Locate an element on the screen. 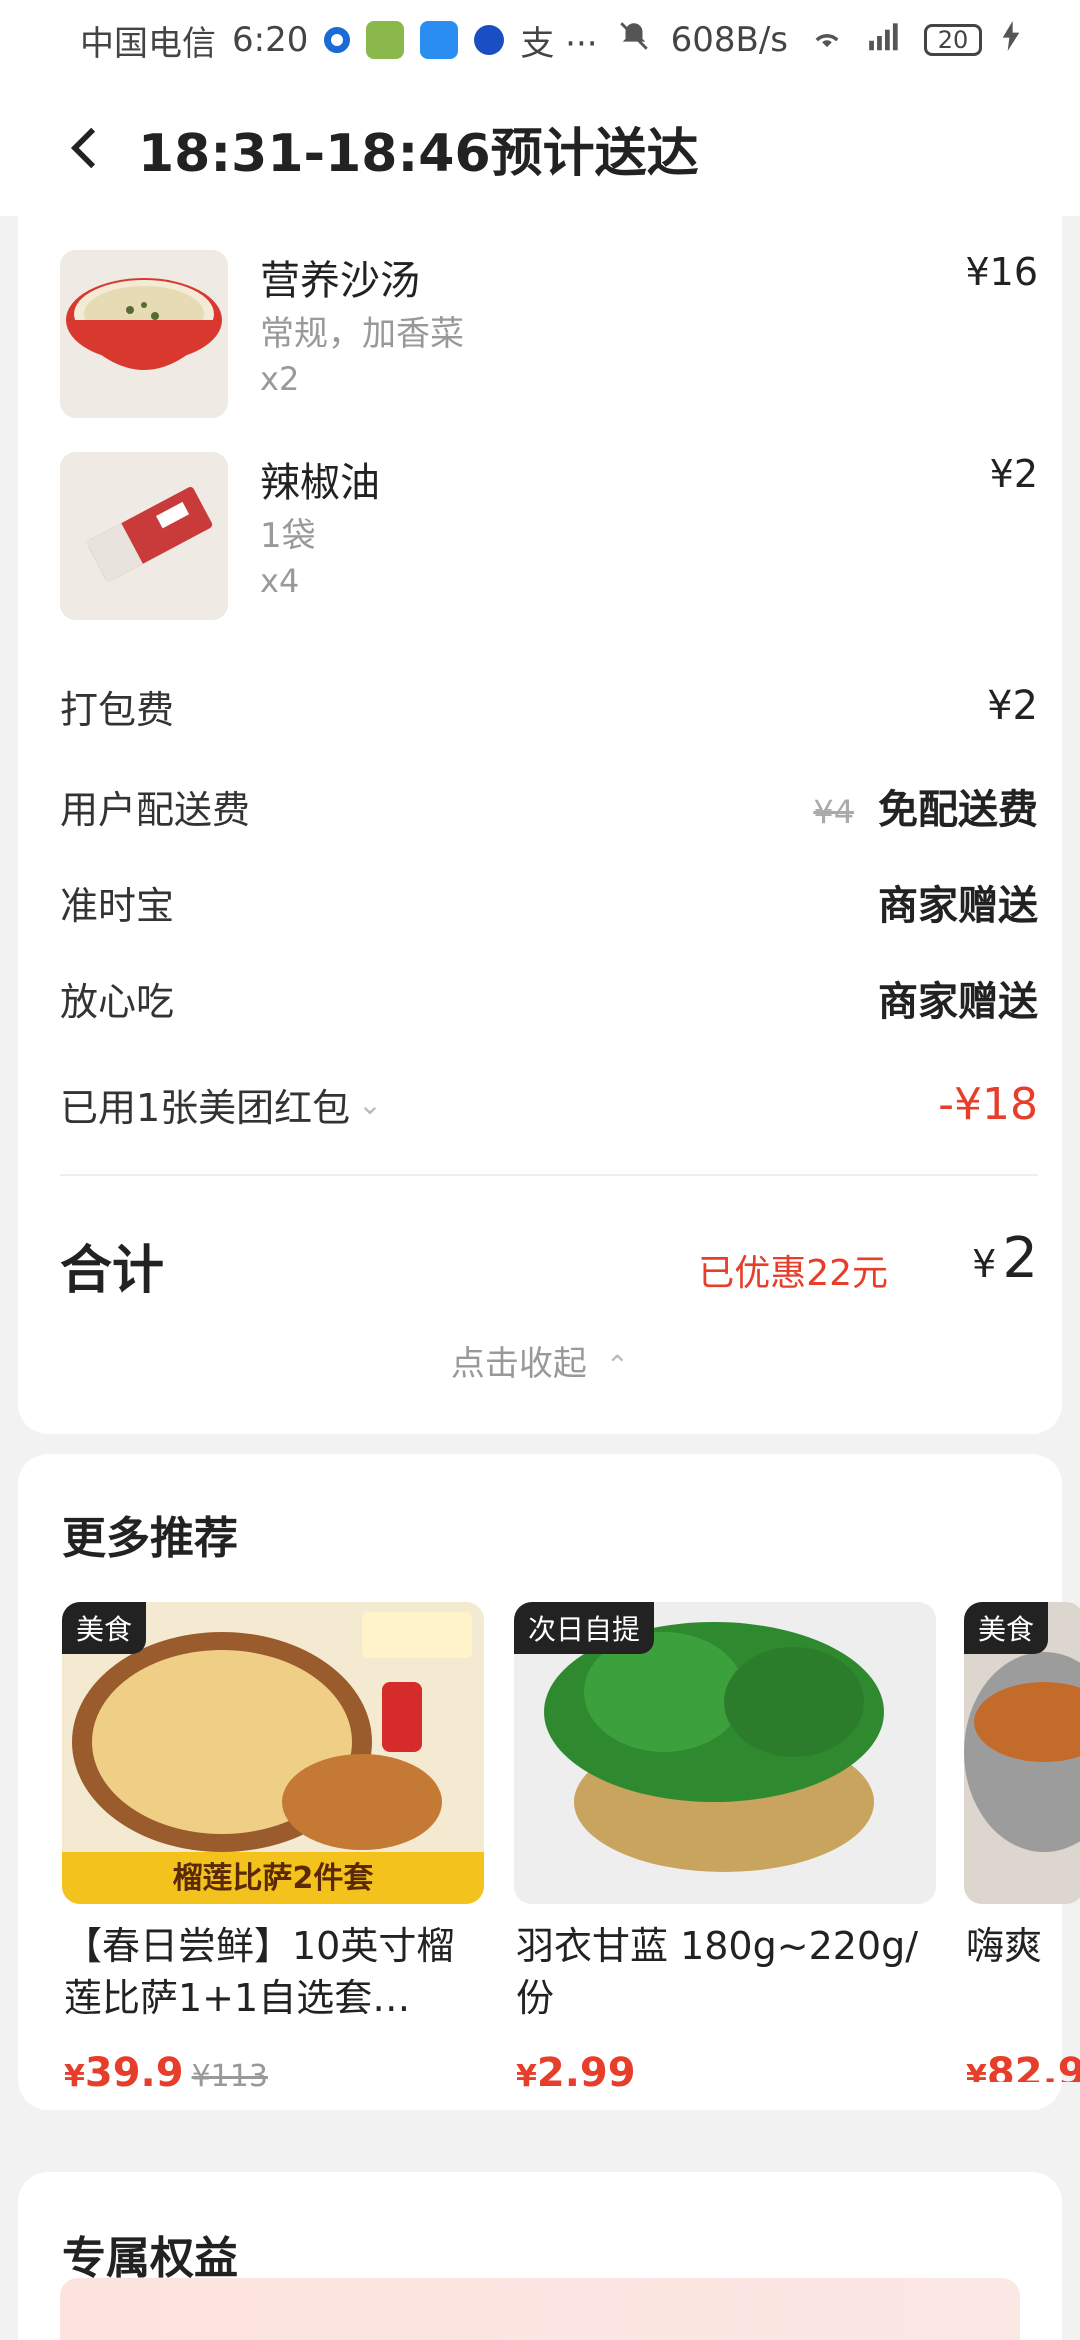  item-spec: 常规，加香菜 is located at coordinates (362, 334).